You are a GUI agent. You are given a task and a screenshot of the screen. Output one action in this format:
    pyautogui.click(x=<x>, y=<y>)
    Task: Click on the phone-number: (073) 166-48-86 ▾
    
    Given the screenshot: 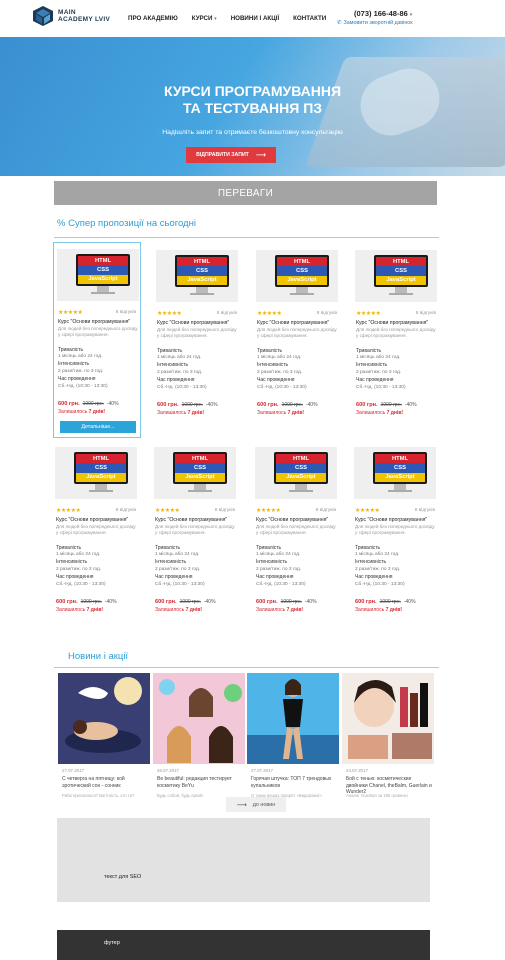 What is the action you would take?
    pyautogui.click(x=383, y=13)
    